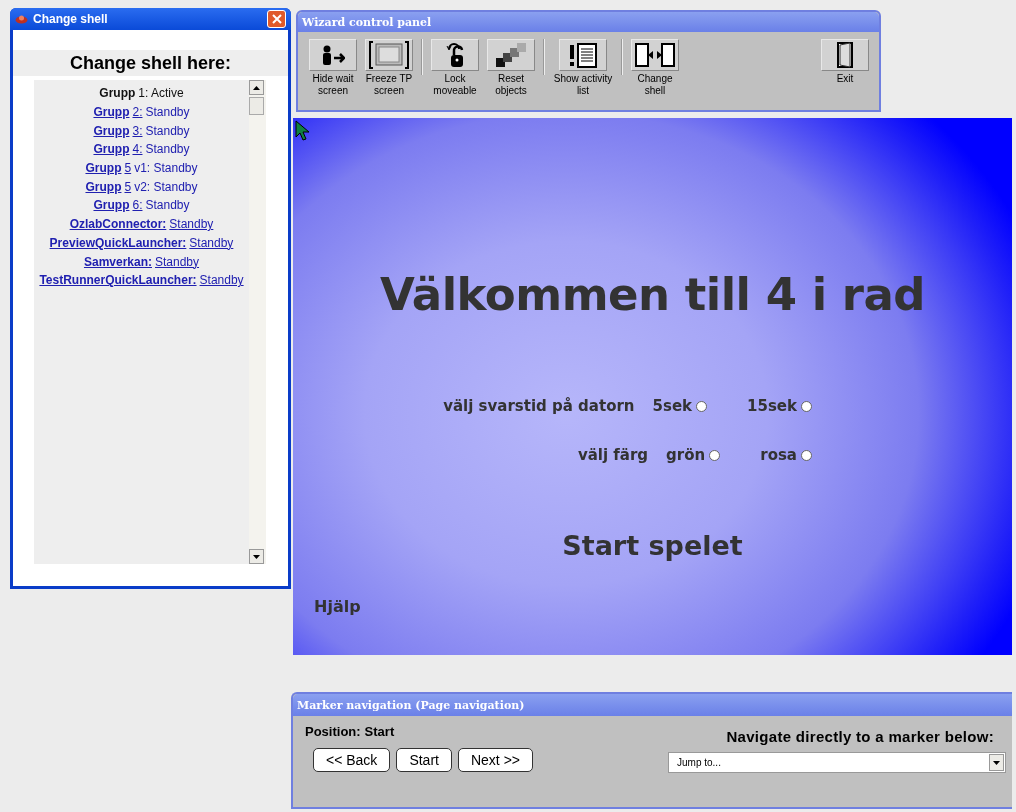 The image size is (1016, 812). I want to click on option-label: rosa, so click(778, 455).